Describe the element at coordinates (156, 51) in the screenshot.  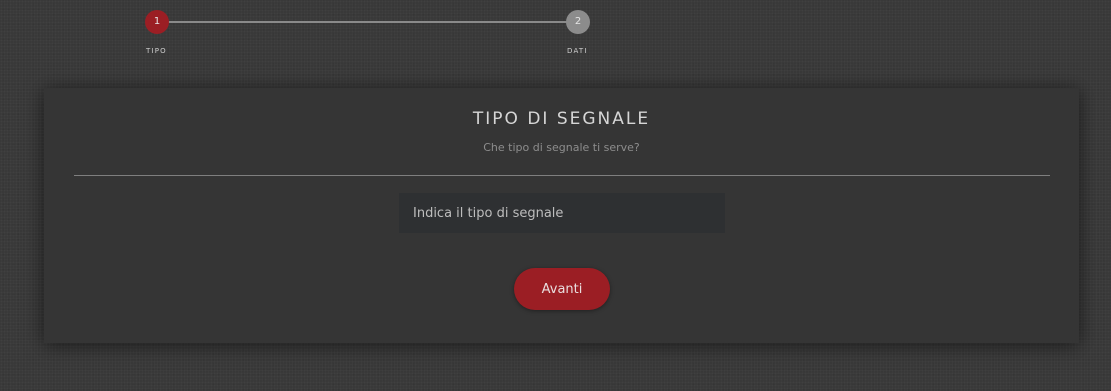
I see `step-1-label: TIPO` at that location.